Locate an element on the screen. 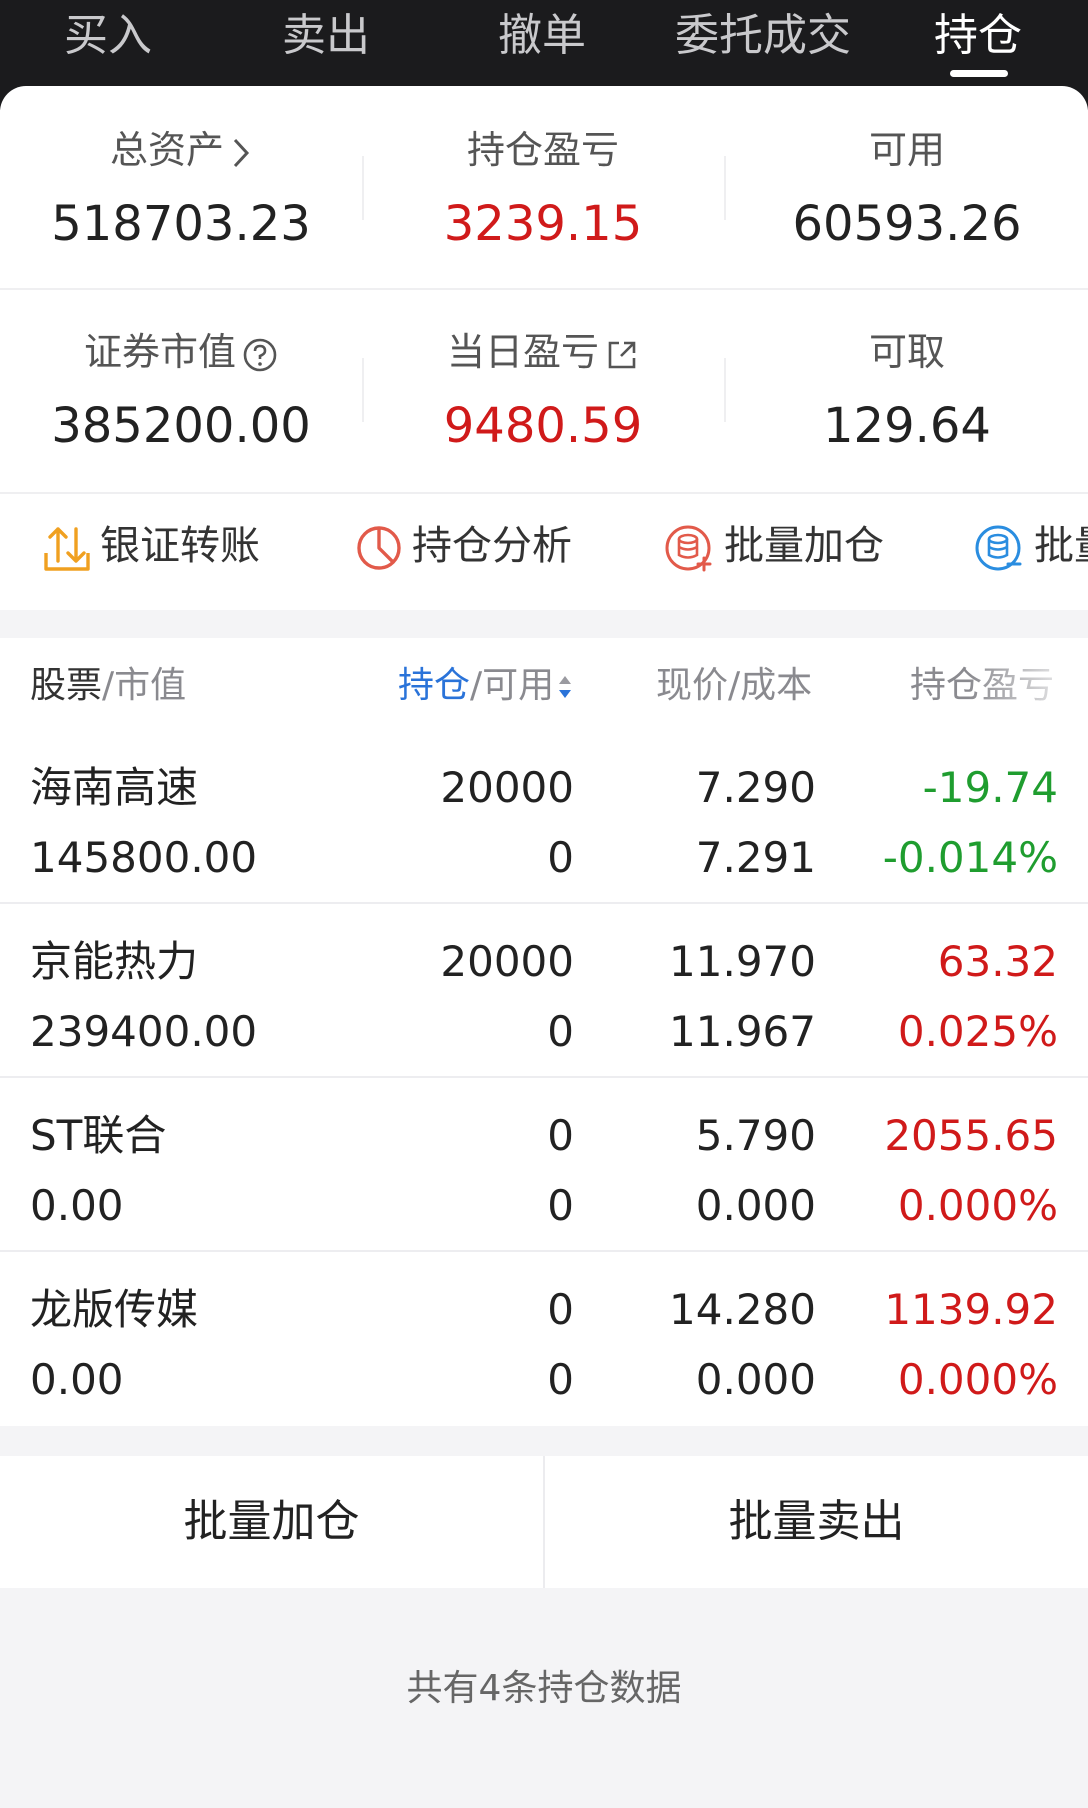  tab-positions: 持仓 is located at coordinates (978, 36).